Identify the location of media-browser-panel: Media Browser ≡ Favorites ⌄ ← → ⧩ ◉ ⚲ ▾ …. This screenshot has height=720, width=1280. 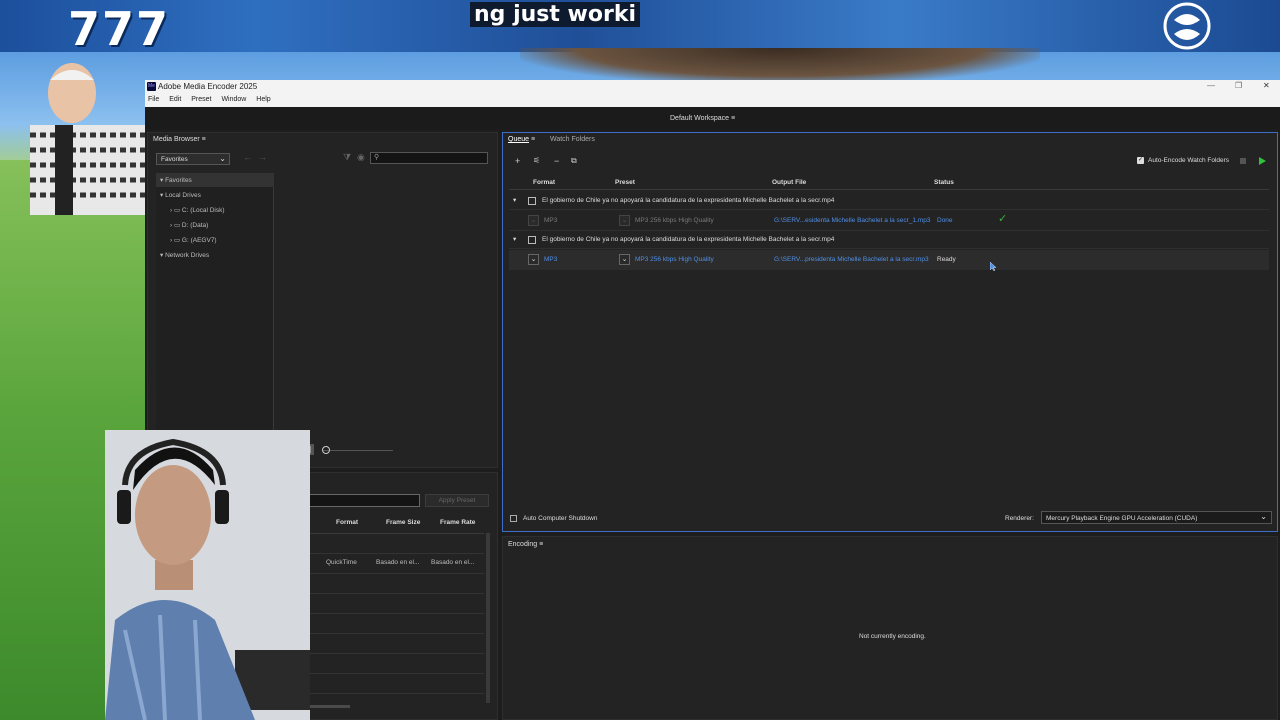
(322, 300).